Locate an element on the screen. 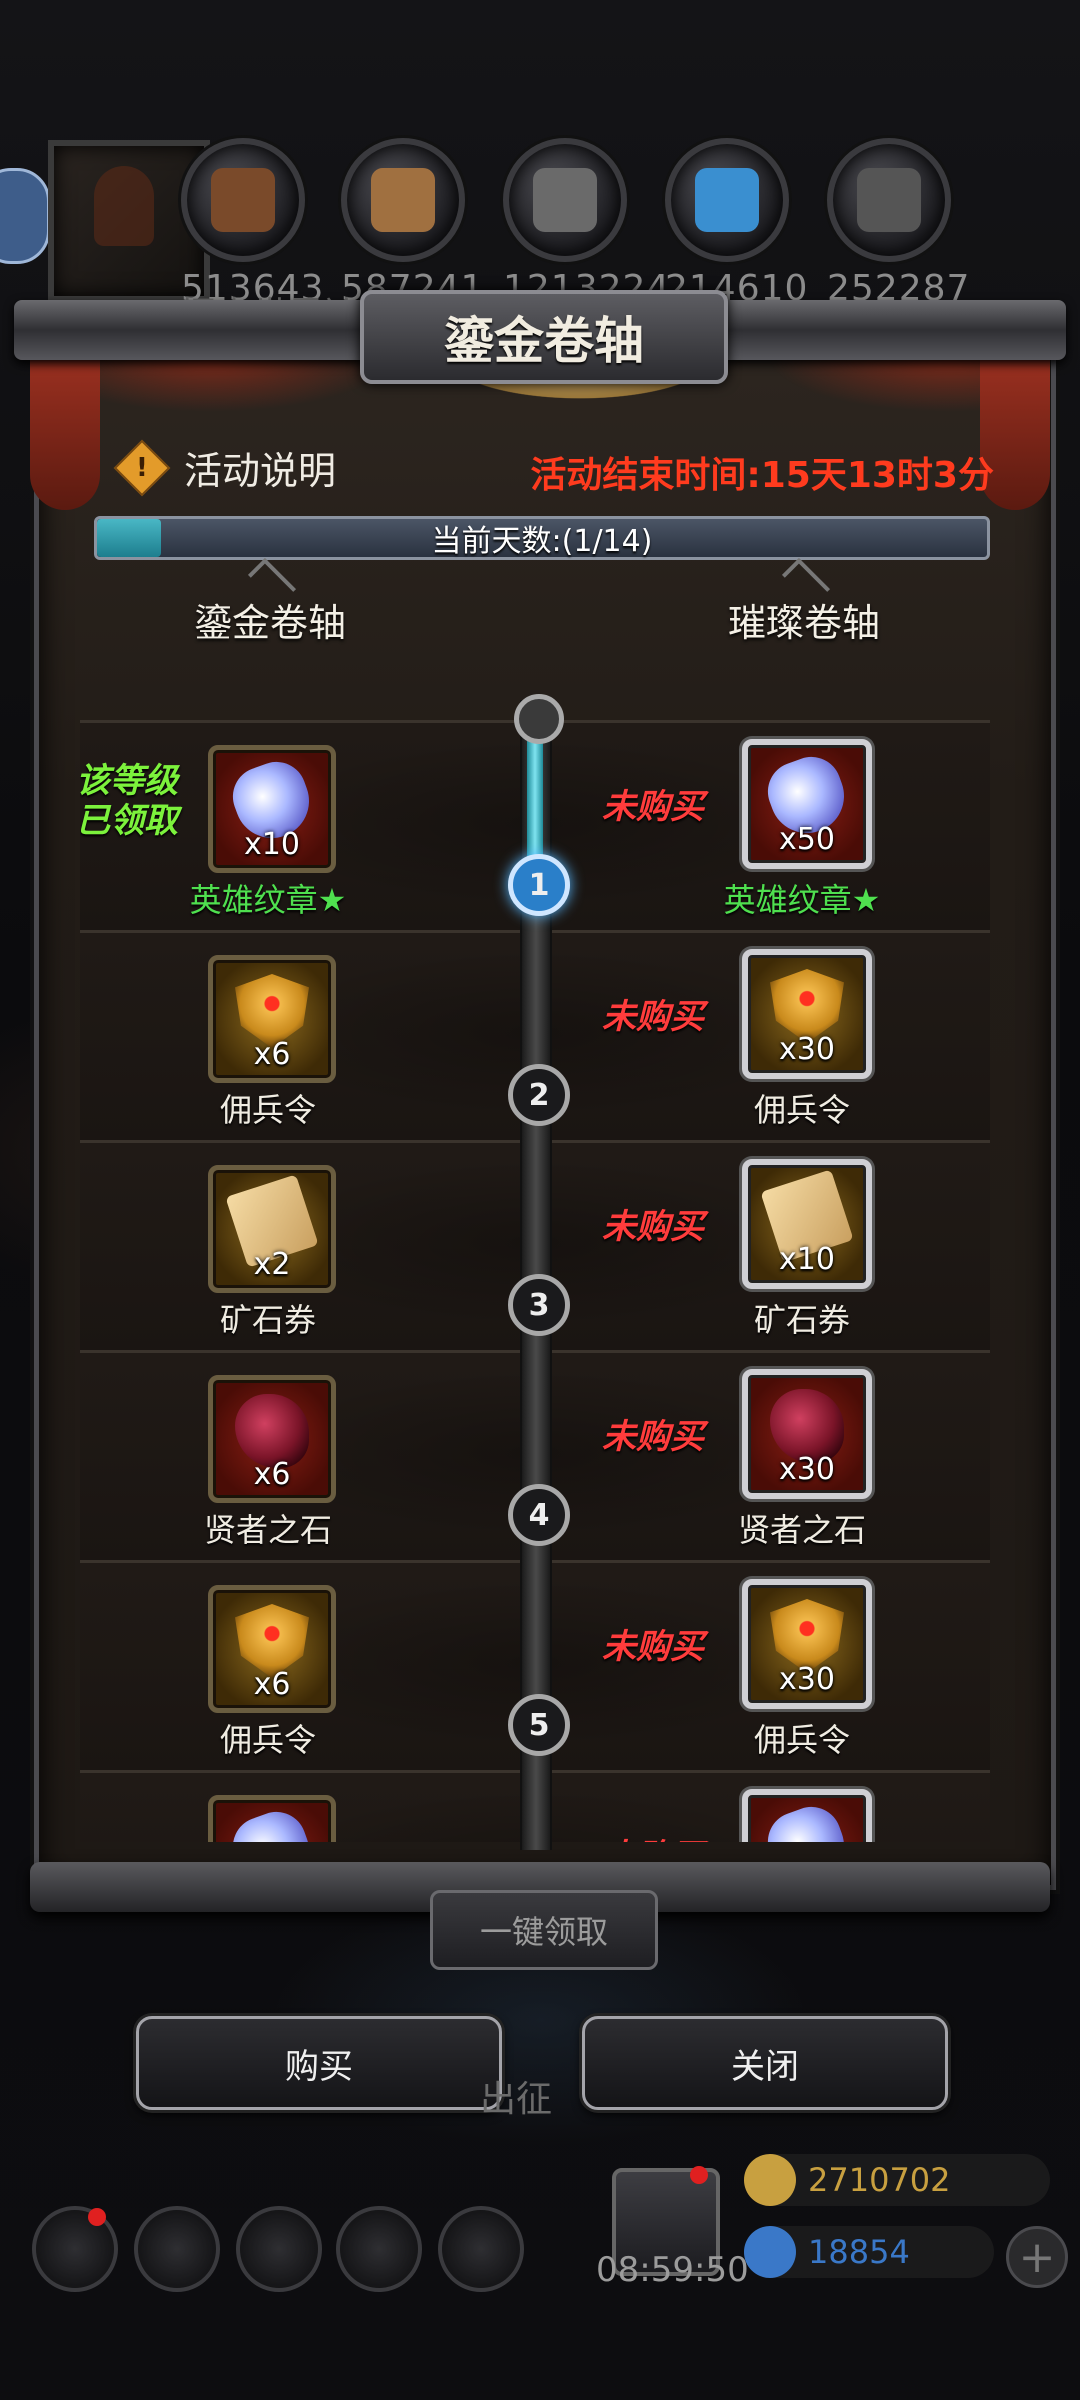 This screenshot has height=2400, width=1080. premium-reward-slot: x10 is located at coordinates (807, 1224).